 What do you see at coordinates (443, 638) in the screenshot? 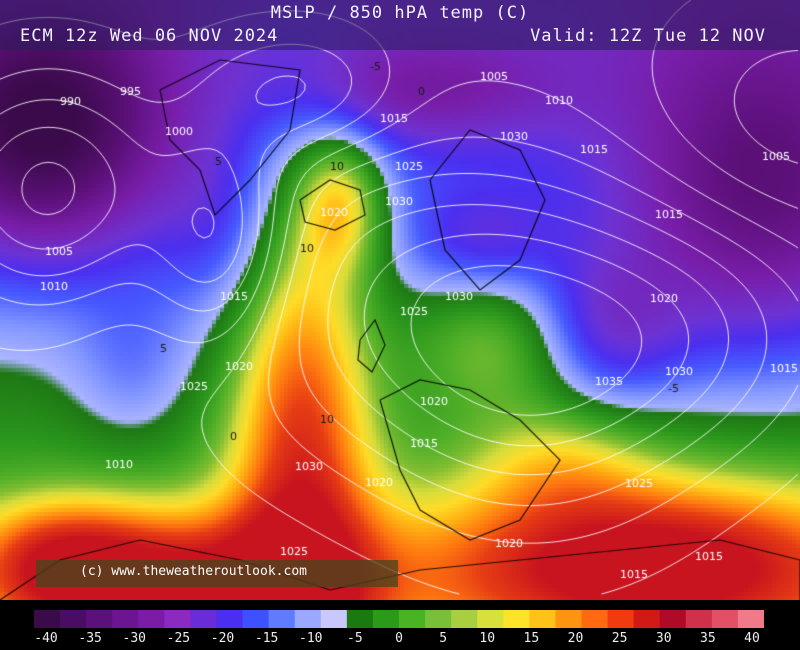
I see `scale-tick-label: 5` at bounding box center [443, 638].